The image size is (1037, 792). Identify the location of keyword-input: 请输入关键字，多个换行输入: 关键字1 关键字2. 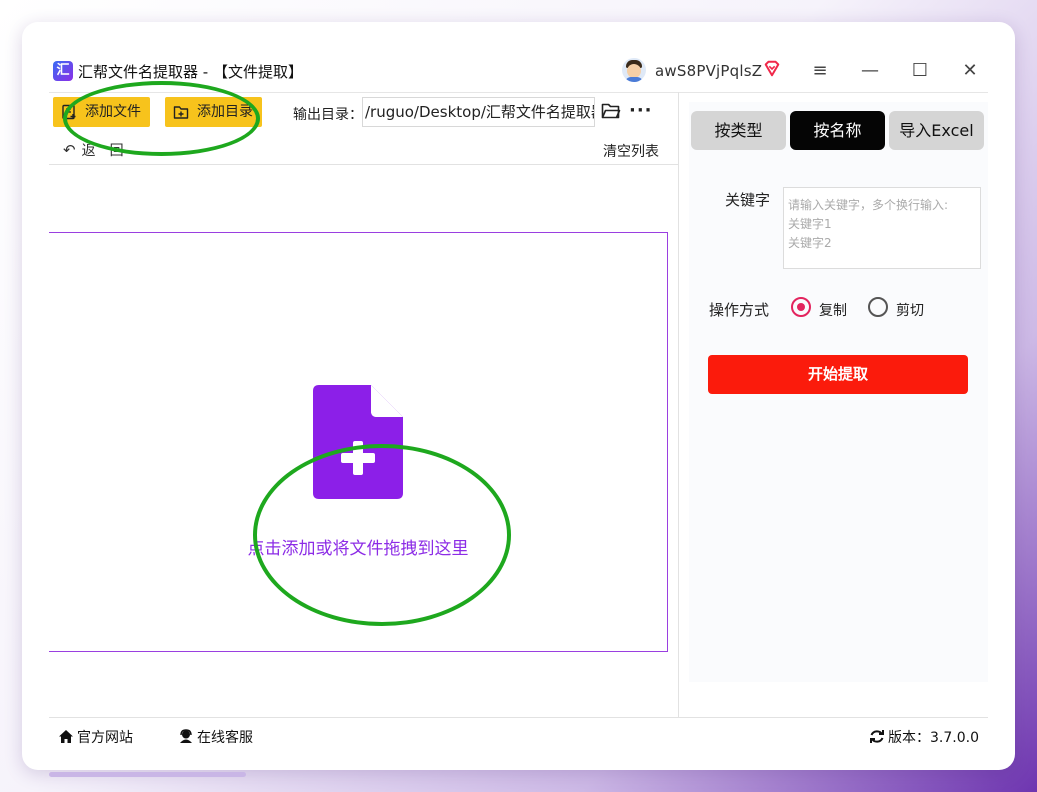
(882, 228).